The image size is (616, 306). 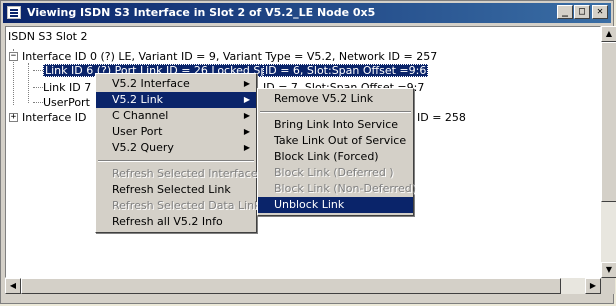 What do you see at coordinates (176, 222) in the screenshot?
I see `menu-item-refresh-all: Refresh all V5.2 Info` at bounding box center [176, 222].